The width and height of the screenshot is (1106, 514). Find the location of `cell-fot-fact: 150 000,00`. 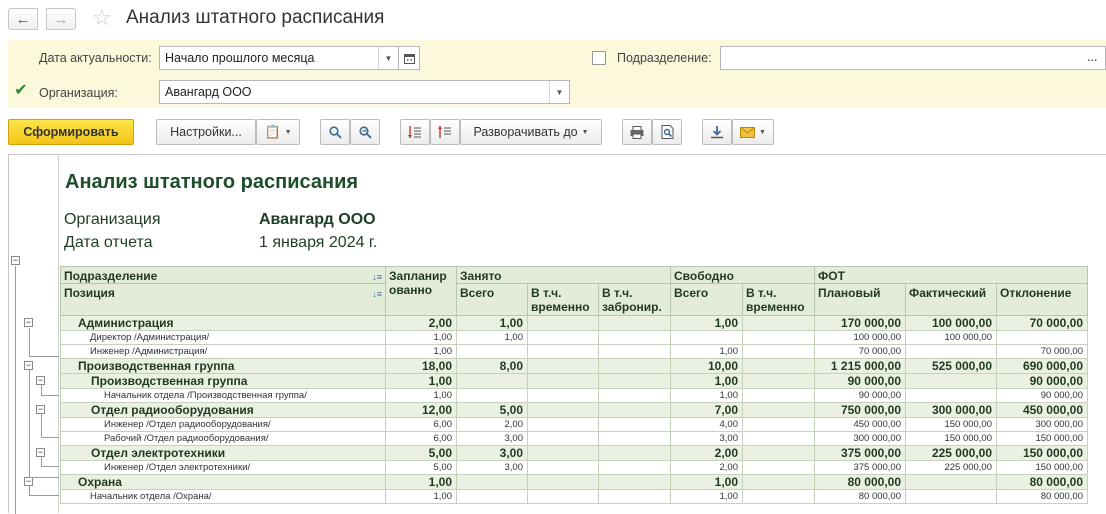

cell-fot-fact: 150 000,00 is located at coordinates (951, 439).